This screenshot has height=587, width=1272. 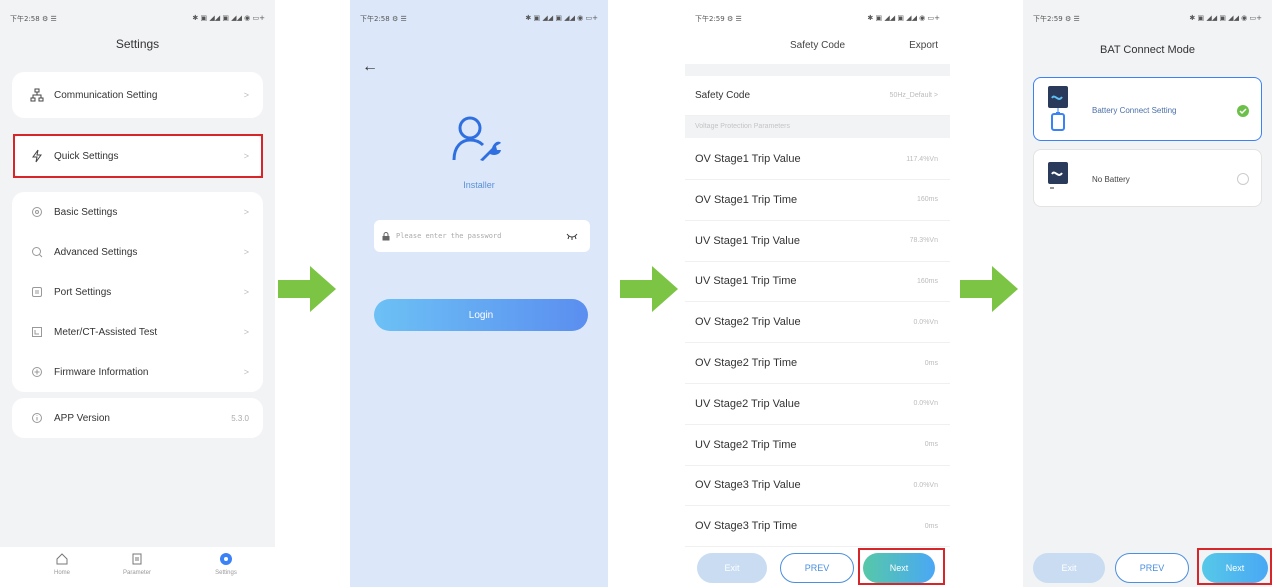 I want to click on no-battery-label: No Battery, so click(x=1111, y=179).